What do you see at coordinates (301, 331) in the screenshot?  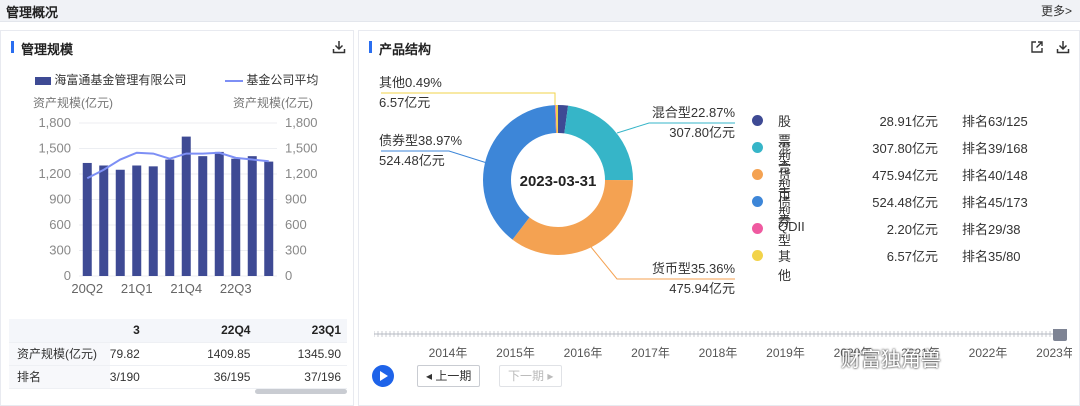 I see `table-header-cell: 23Q1` at bounding box center [301, 331].